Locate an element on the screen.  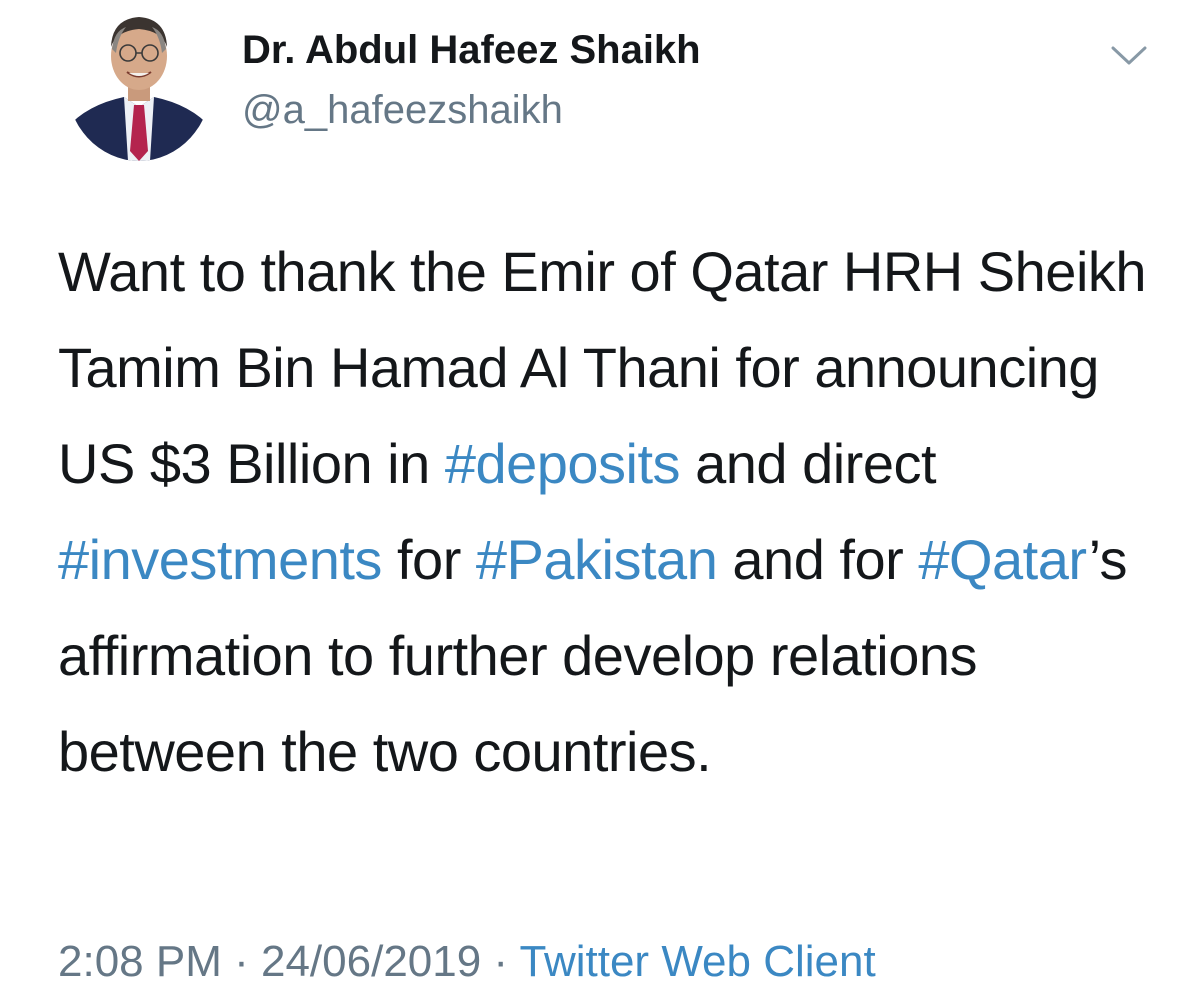
profile-photo-icon is located at coordinates (139, 81).